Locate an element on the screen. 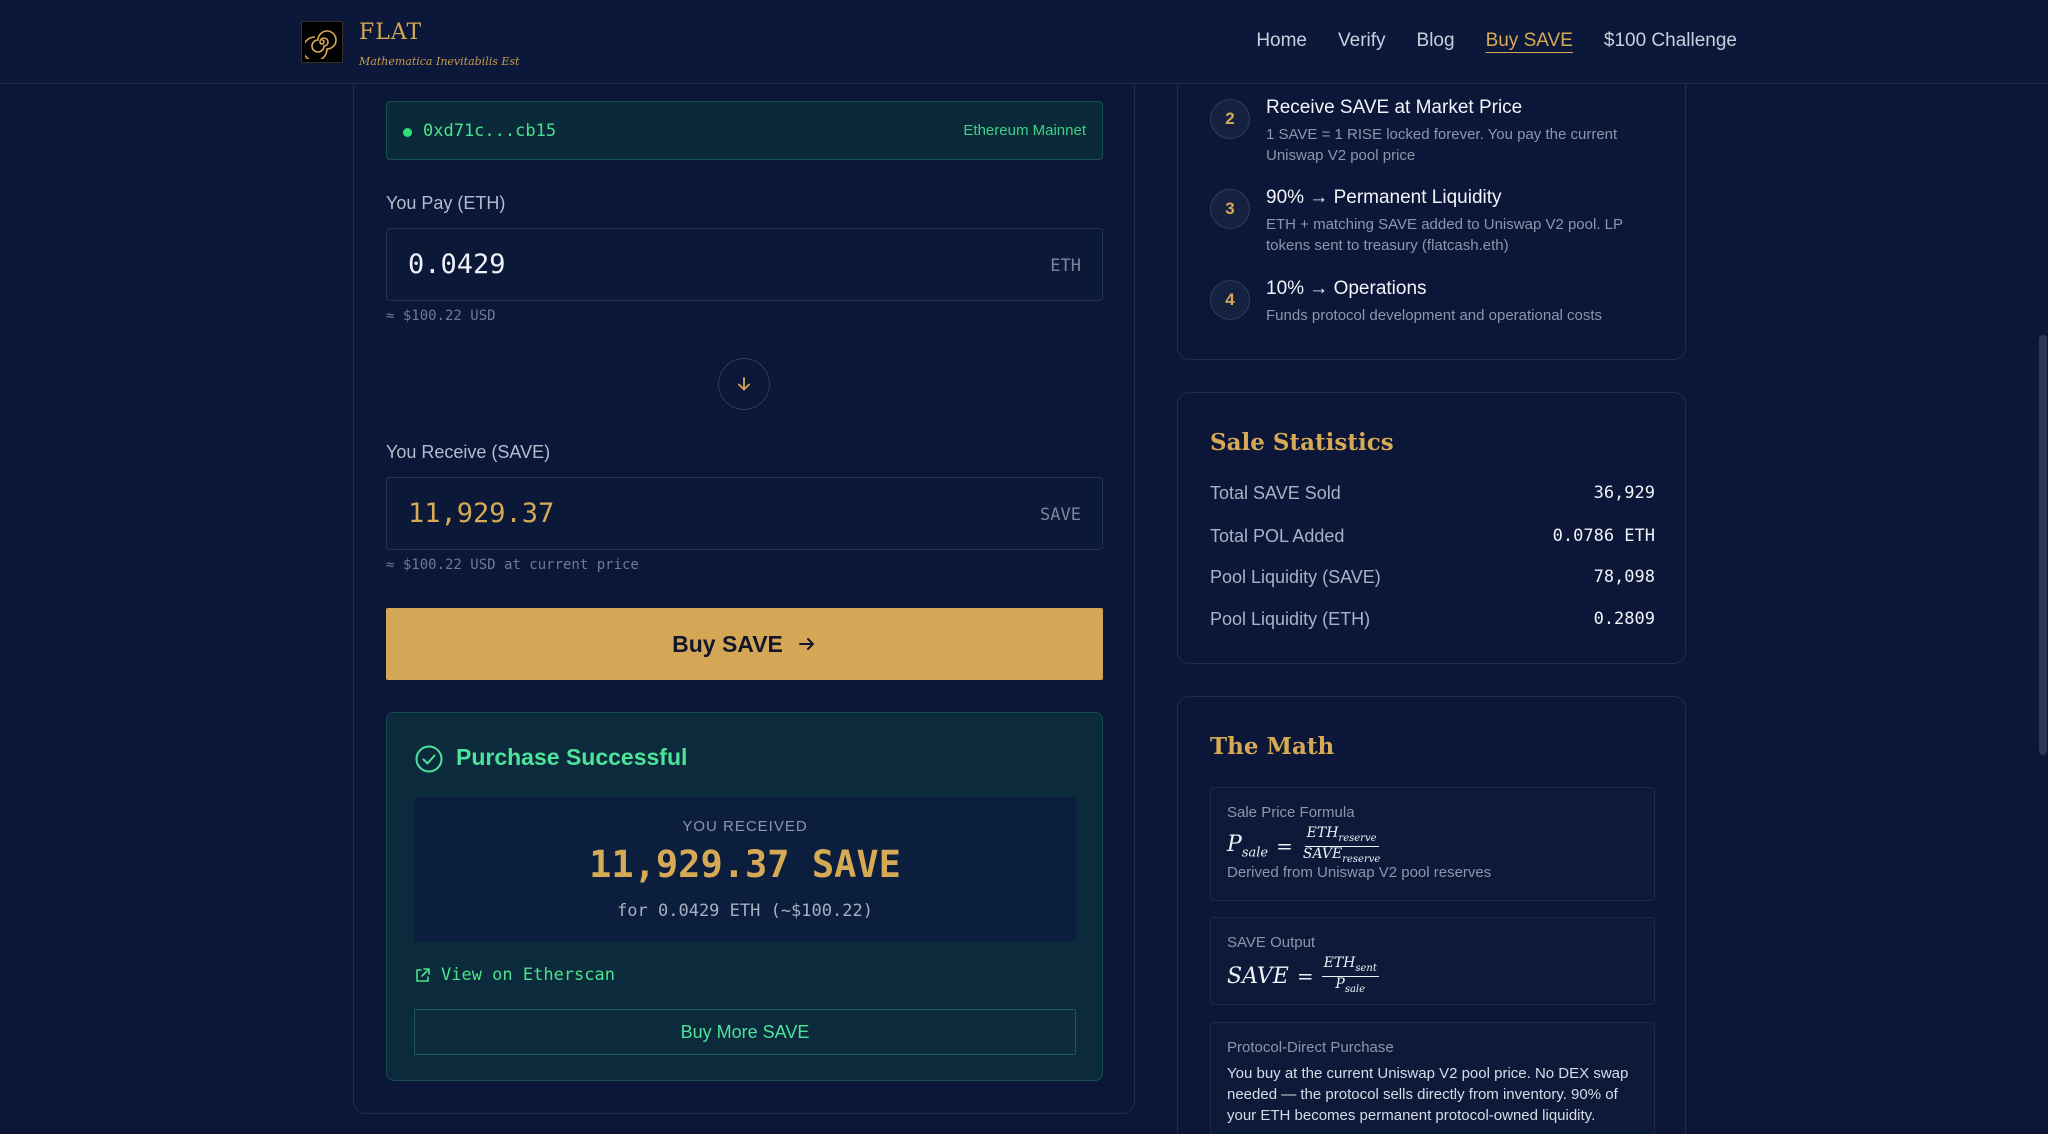  connected-dot-icon is located at coordinates (407, 132).